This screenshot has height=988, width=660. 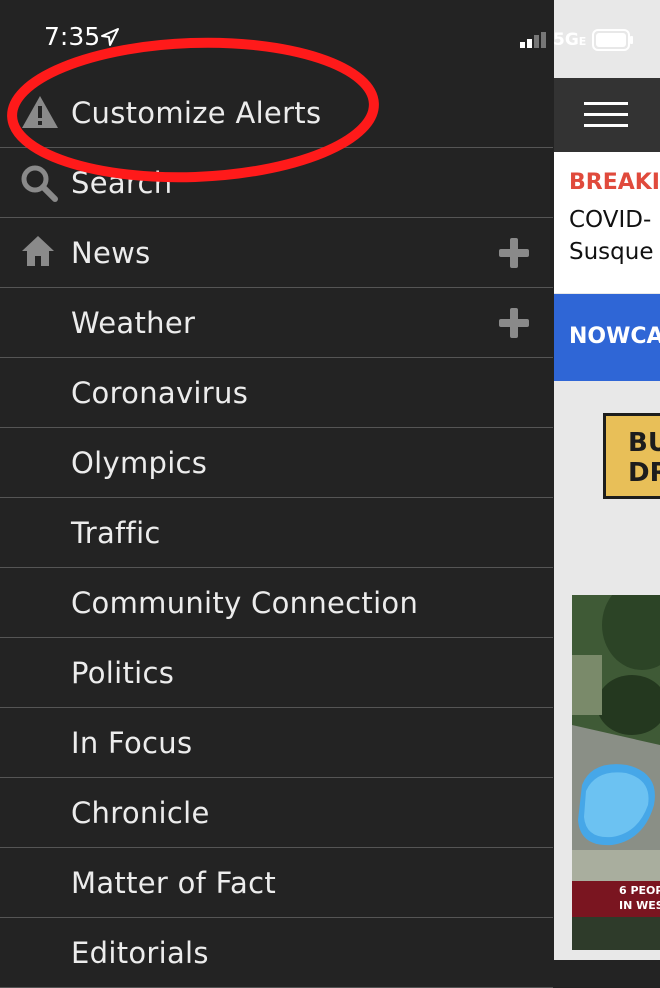 What do you see at coordinates (606, 115) in the screenshot?
I see `hamburger-menu-icon` at bounding box center [606, 115].